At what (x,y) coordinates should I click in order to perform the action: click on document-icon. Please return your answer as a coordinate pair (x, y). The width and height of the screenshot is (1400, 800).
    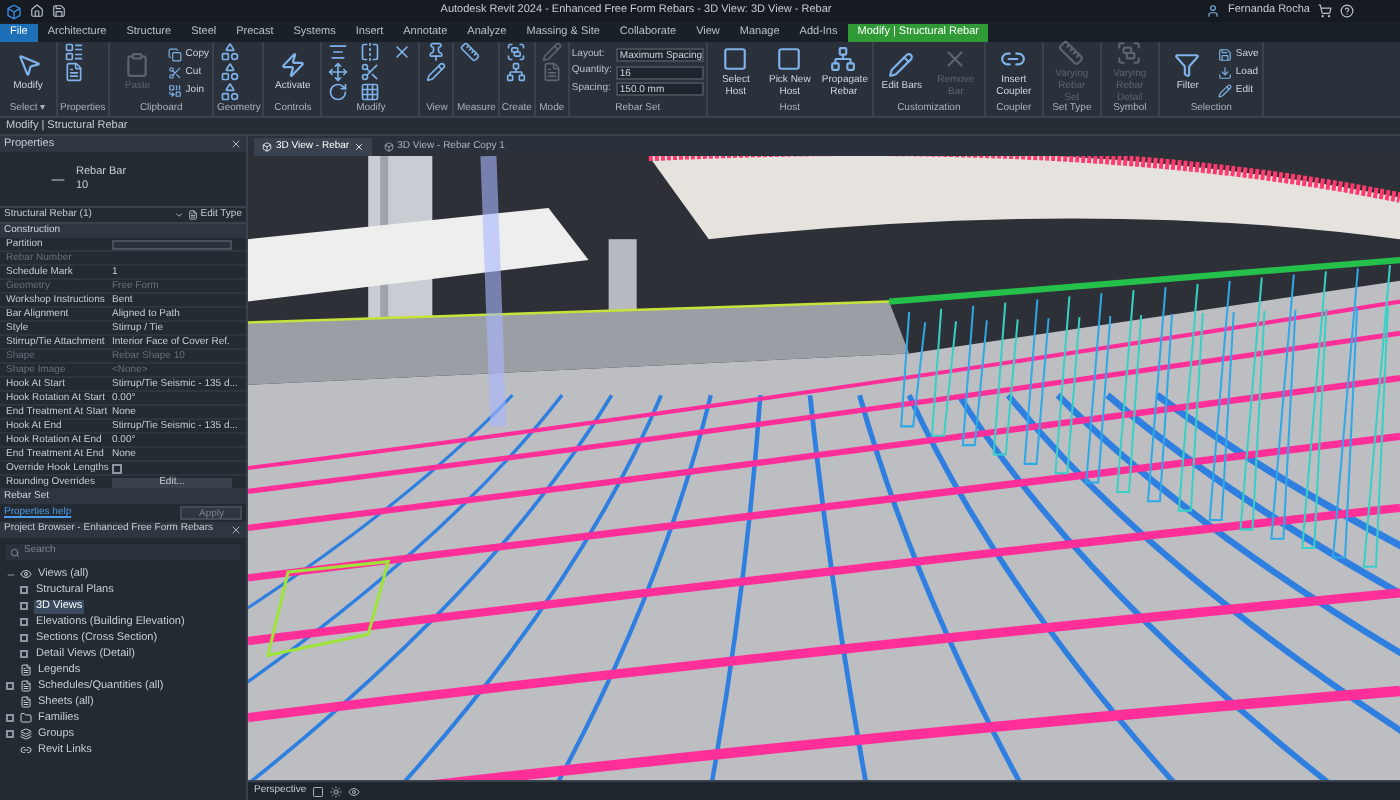
    Looking at the image, I should click on (193, 215).